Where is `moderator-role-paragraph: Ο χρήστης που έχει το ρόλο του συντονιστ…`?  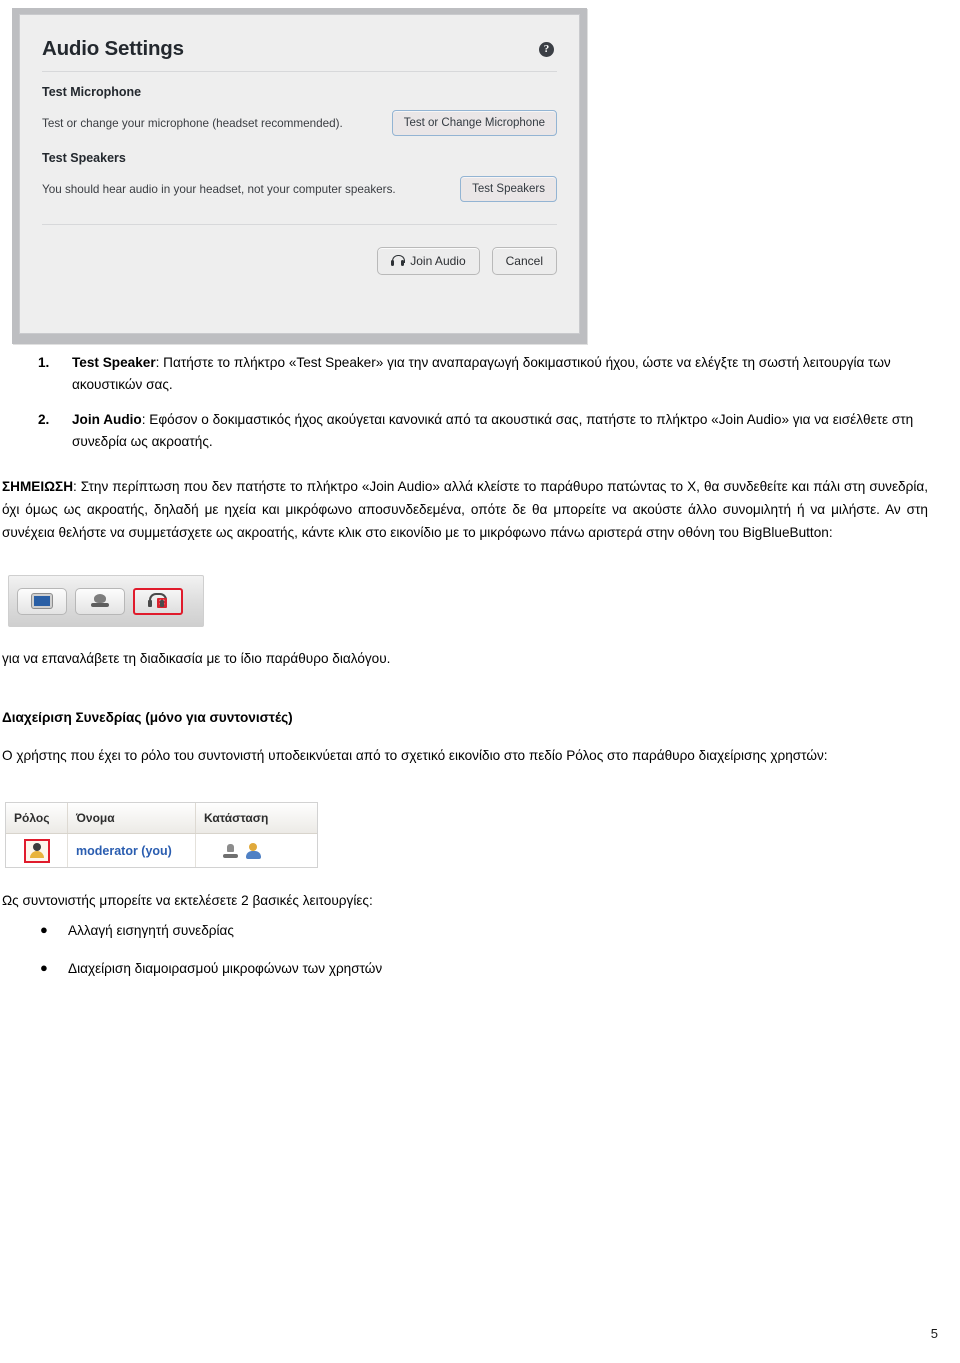
moderator-role-paragraph: Ο χρήστης που έχει το ρόλο του συντονιστ… is located at coordinates (415, 755).